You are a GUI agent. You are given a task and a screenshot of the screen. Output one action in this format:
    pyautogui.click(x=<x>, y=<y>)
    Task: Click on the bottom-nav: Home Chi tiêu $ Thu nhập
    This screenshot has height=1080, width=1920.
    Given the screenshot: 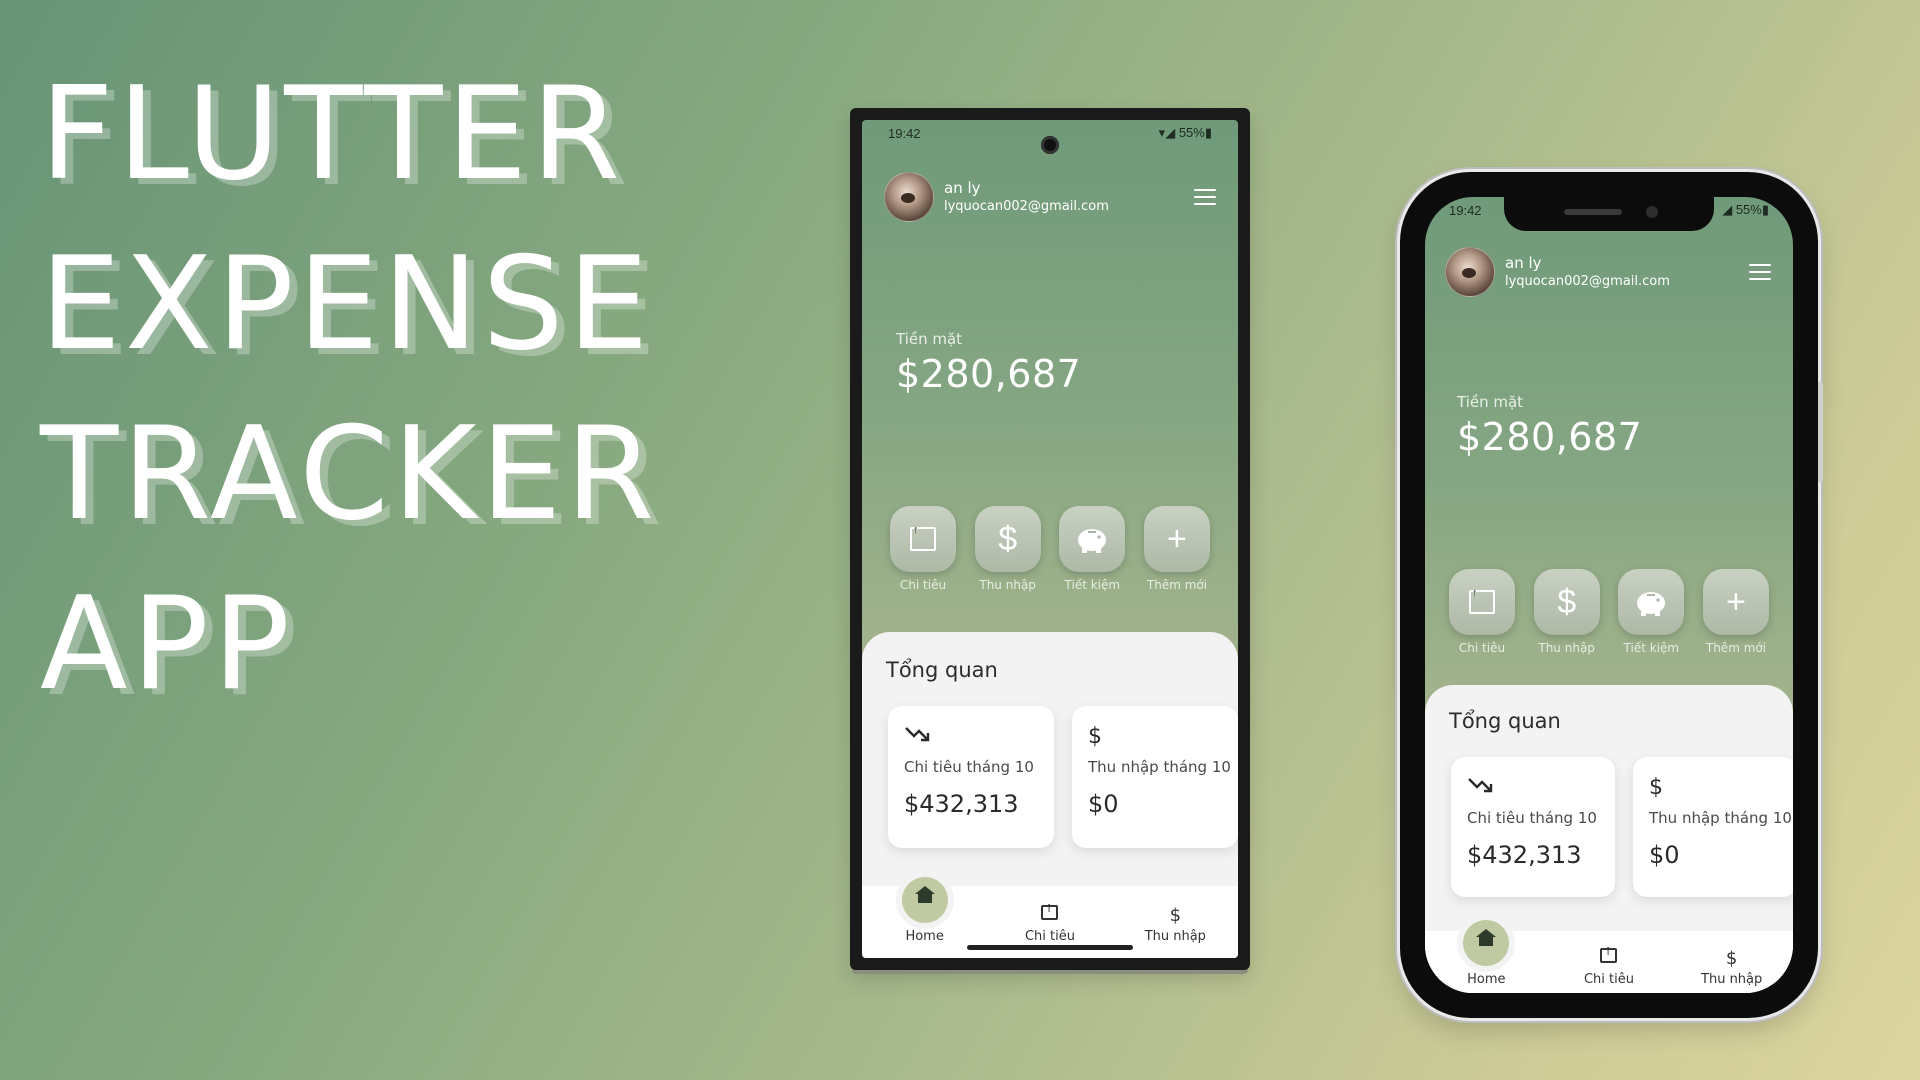 What is the action you would take?
    pyautogui.click(x=1609, y=956)
    